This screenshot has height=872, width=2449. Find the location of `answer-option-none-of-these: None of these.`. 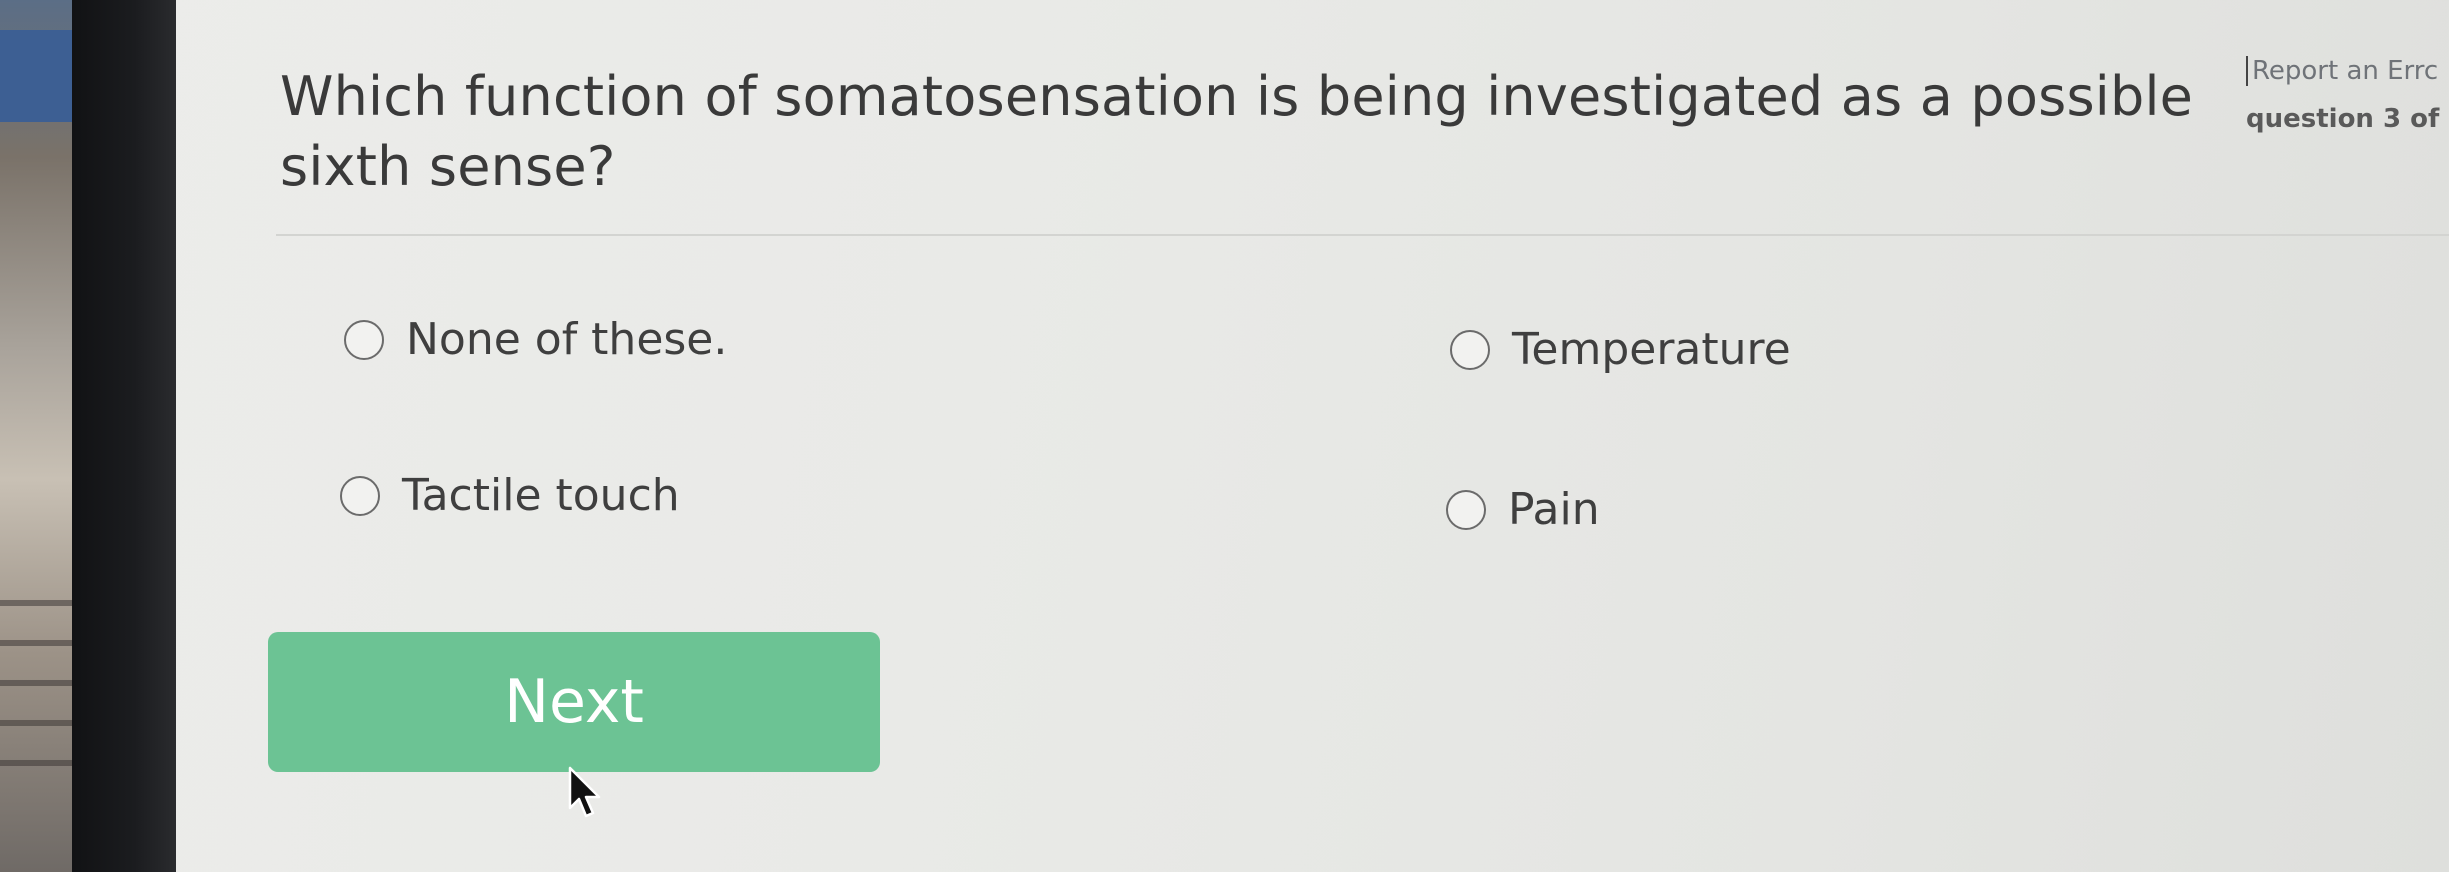

answer-option-none-of-these: None of these. is located at coordinates (535, 339).